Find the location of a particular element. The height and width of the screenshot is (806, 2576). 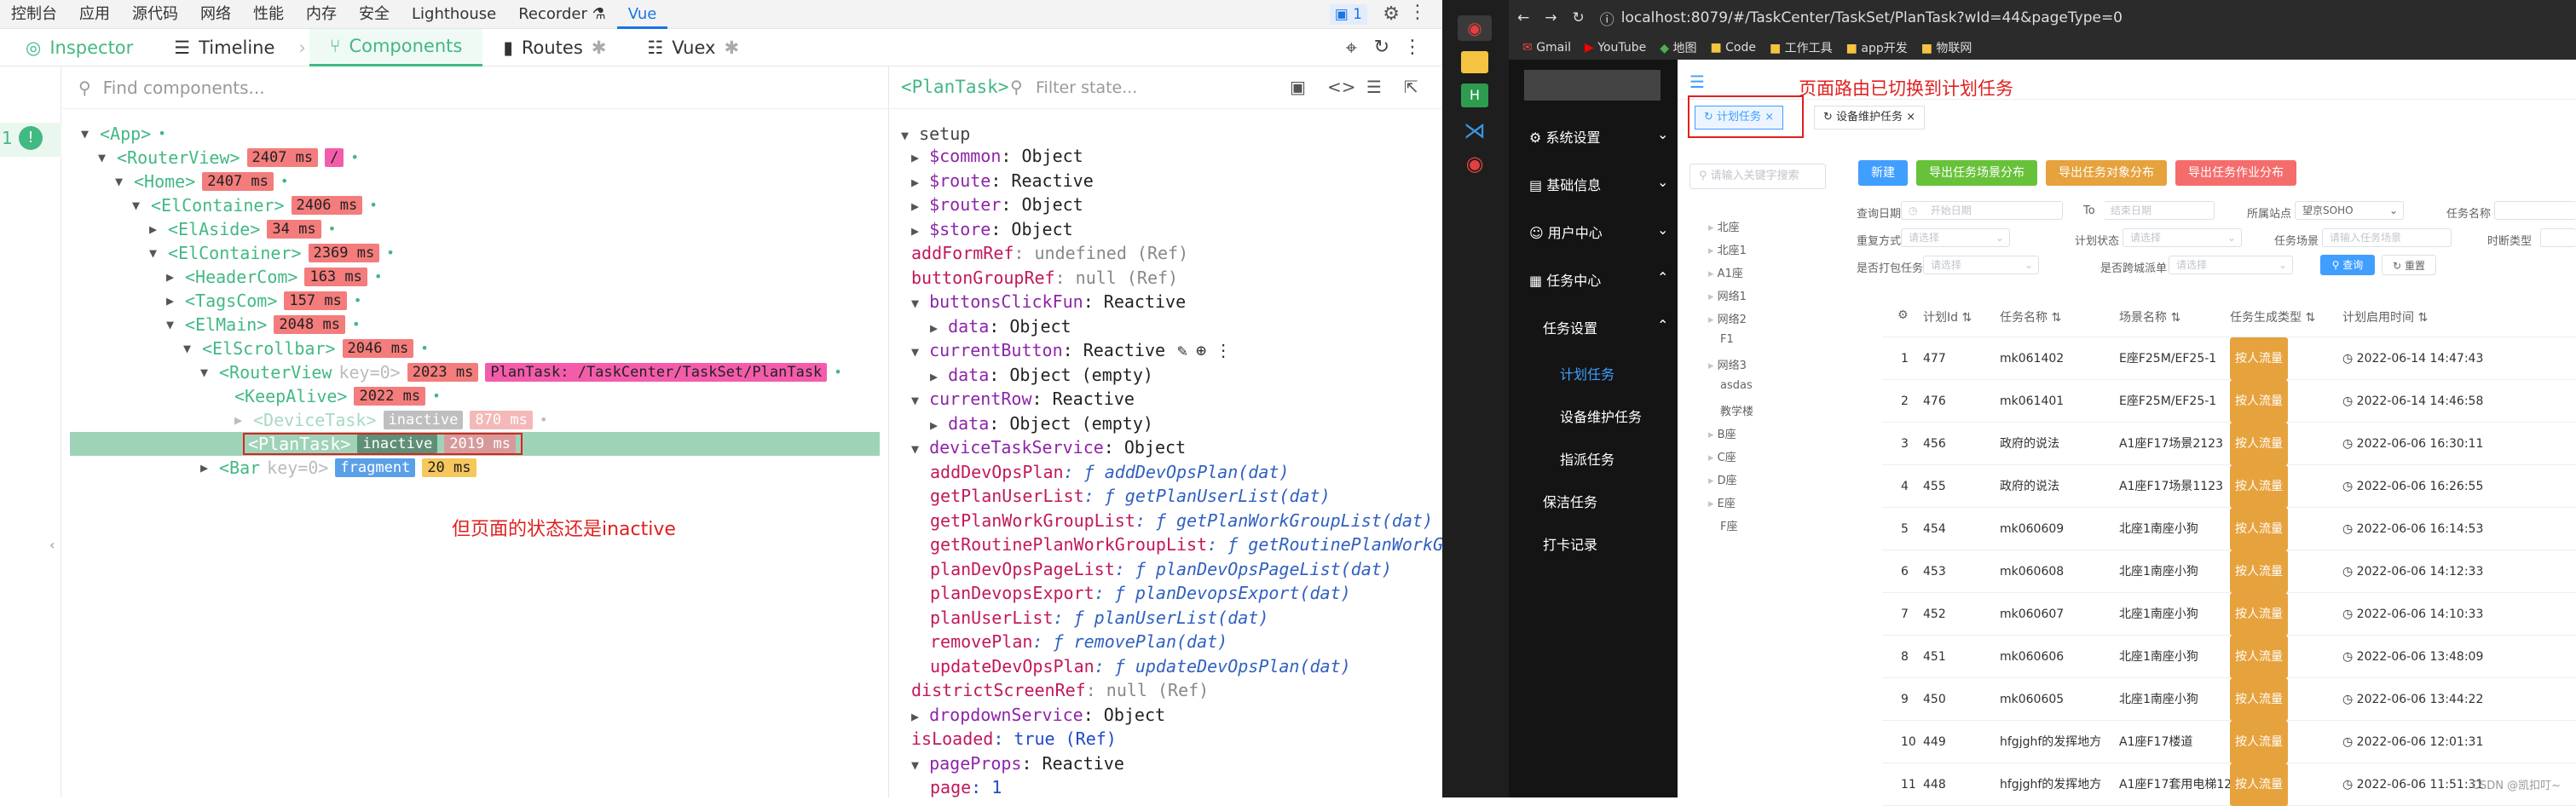

column-header-time: 计划启用时间 ⇅ is located at coordinates (2385, 316).